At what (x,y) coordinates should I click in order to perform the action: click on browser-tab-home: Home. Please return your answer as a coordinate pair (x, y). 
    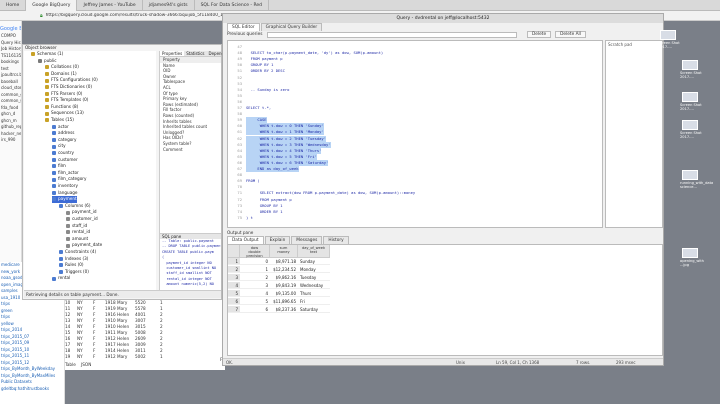
    Looking at the image, I should click on (13, 5).